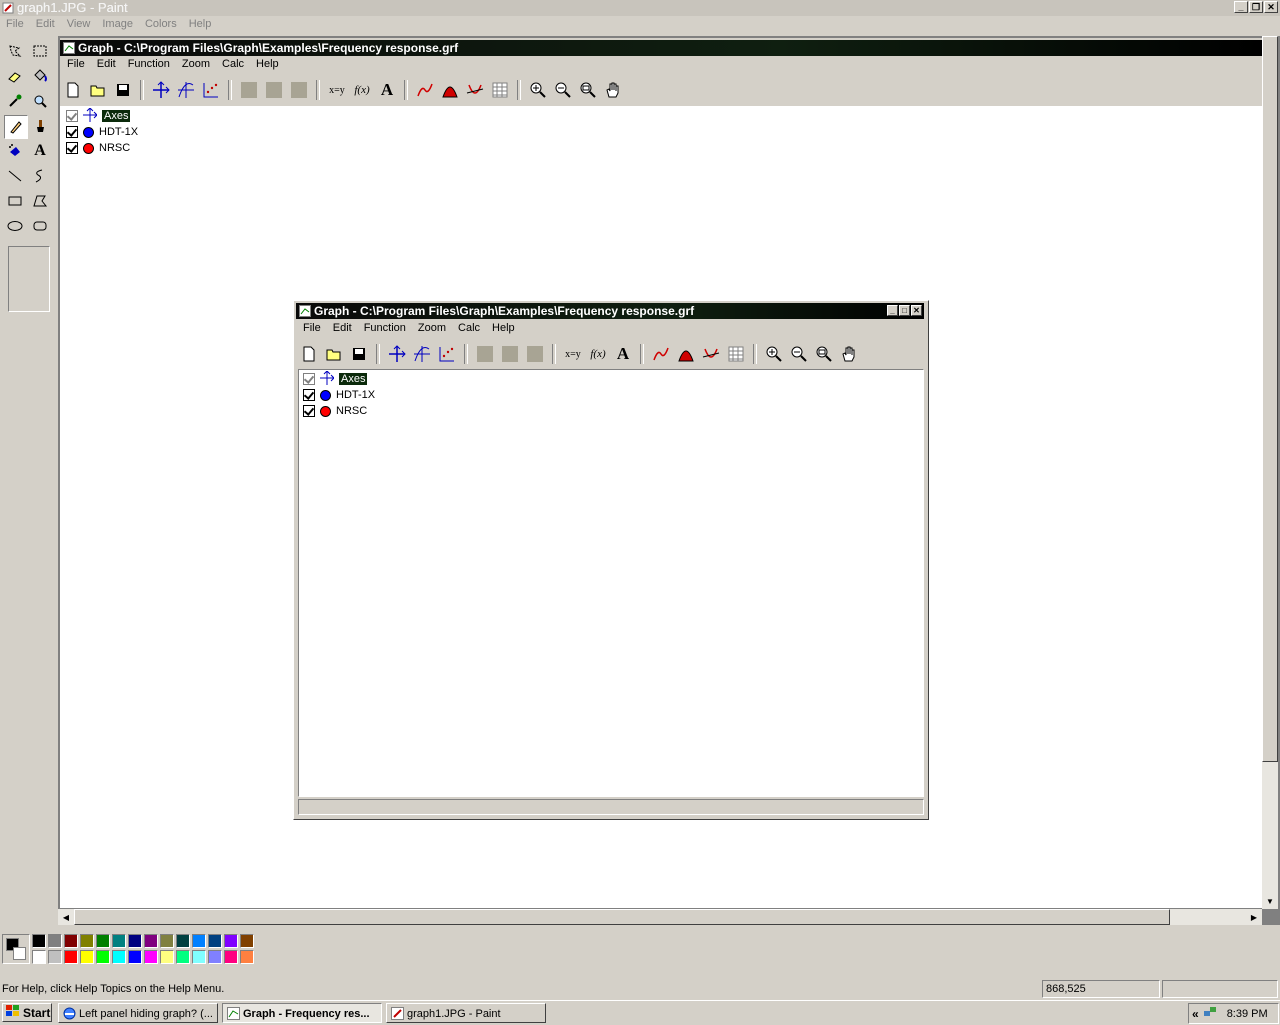 Image resolution: width=1280 pixels, height=1025 pixels. I want to click on insert-label-icon: A, so click(387, 90).